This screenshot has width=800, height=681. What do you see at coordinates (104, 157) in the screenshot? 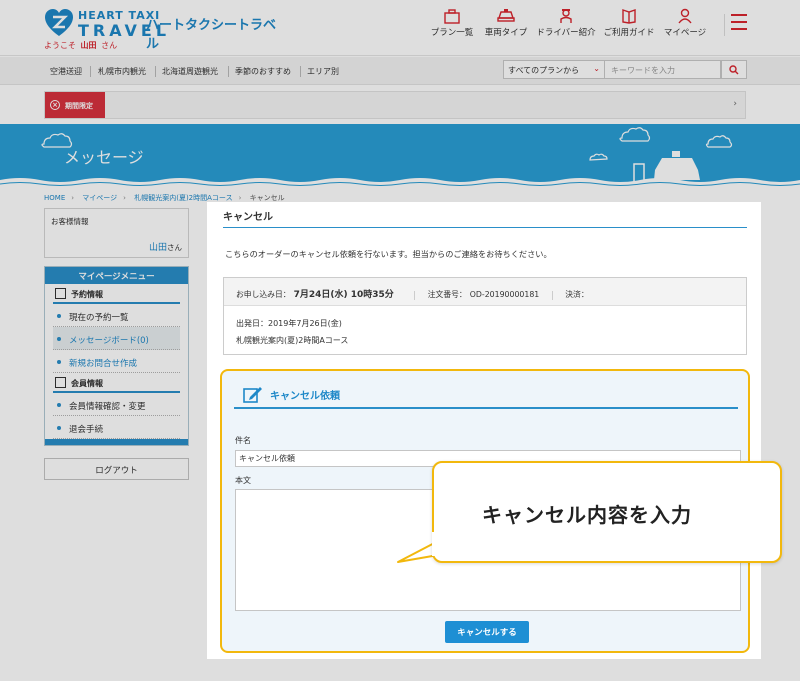
I see `page-title: メッセージ` at bounding box center [104, 157].